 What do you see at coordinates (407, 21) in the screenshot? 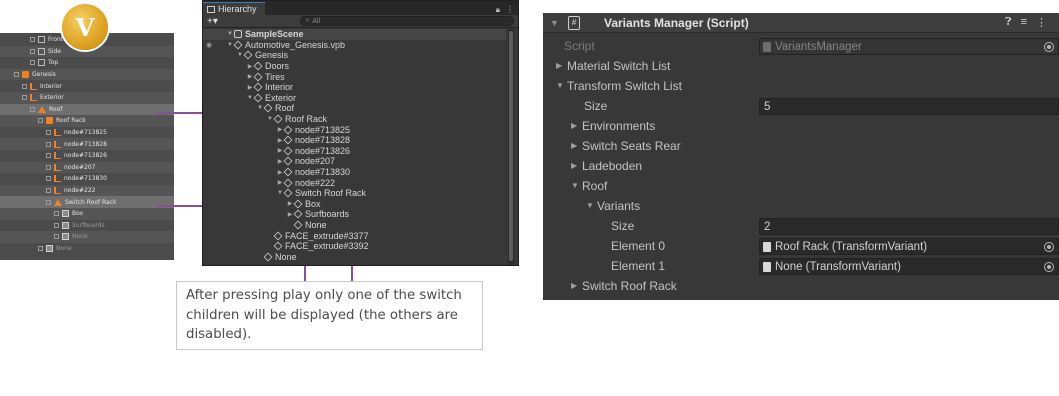
I see `hierarchy-search-field: ⌕ All` at bounding box center [407, 21].